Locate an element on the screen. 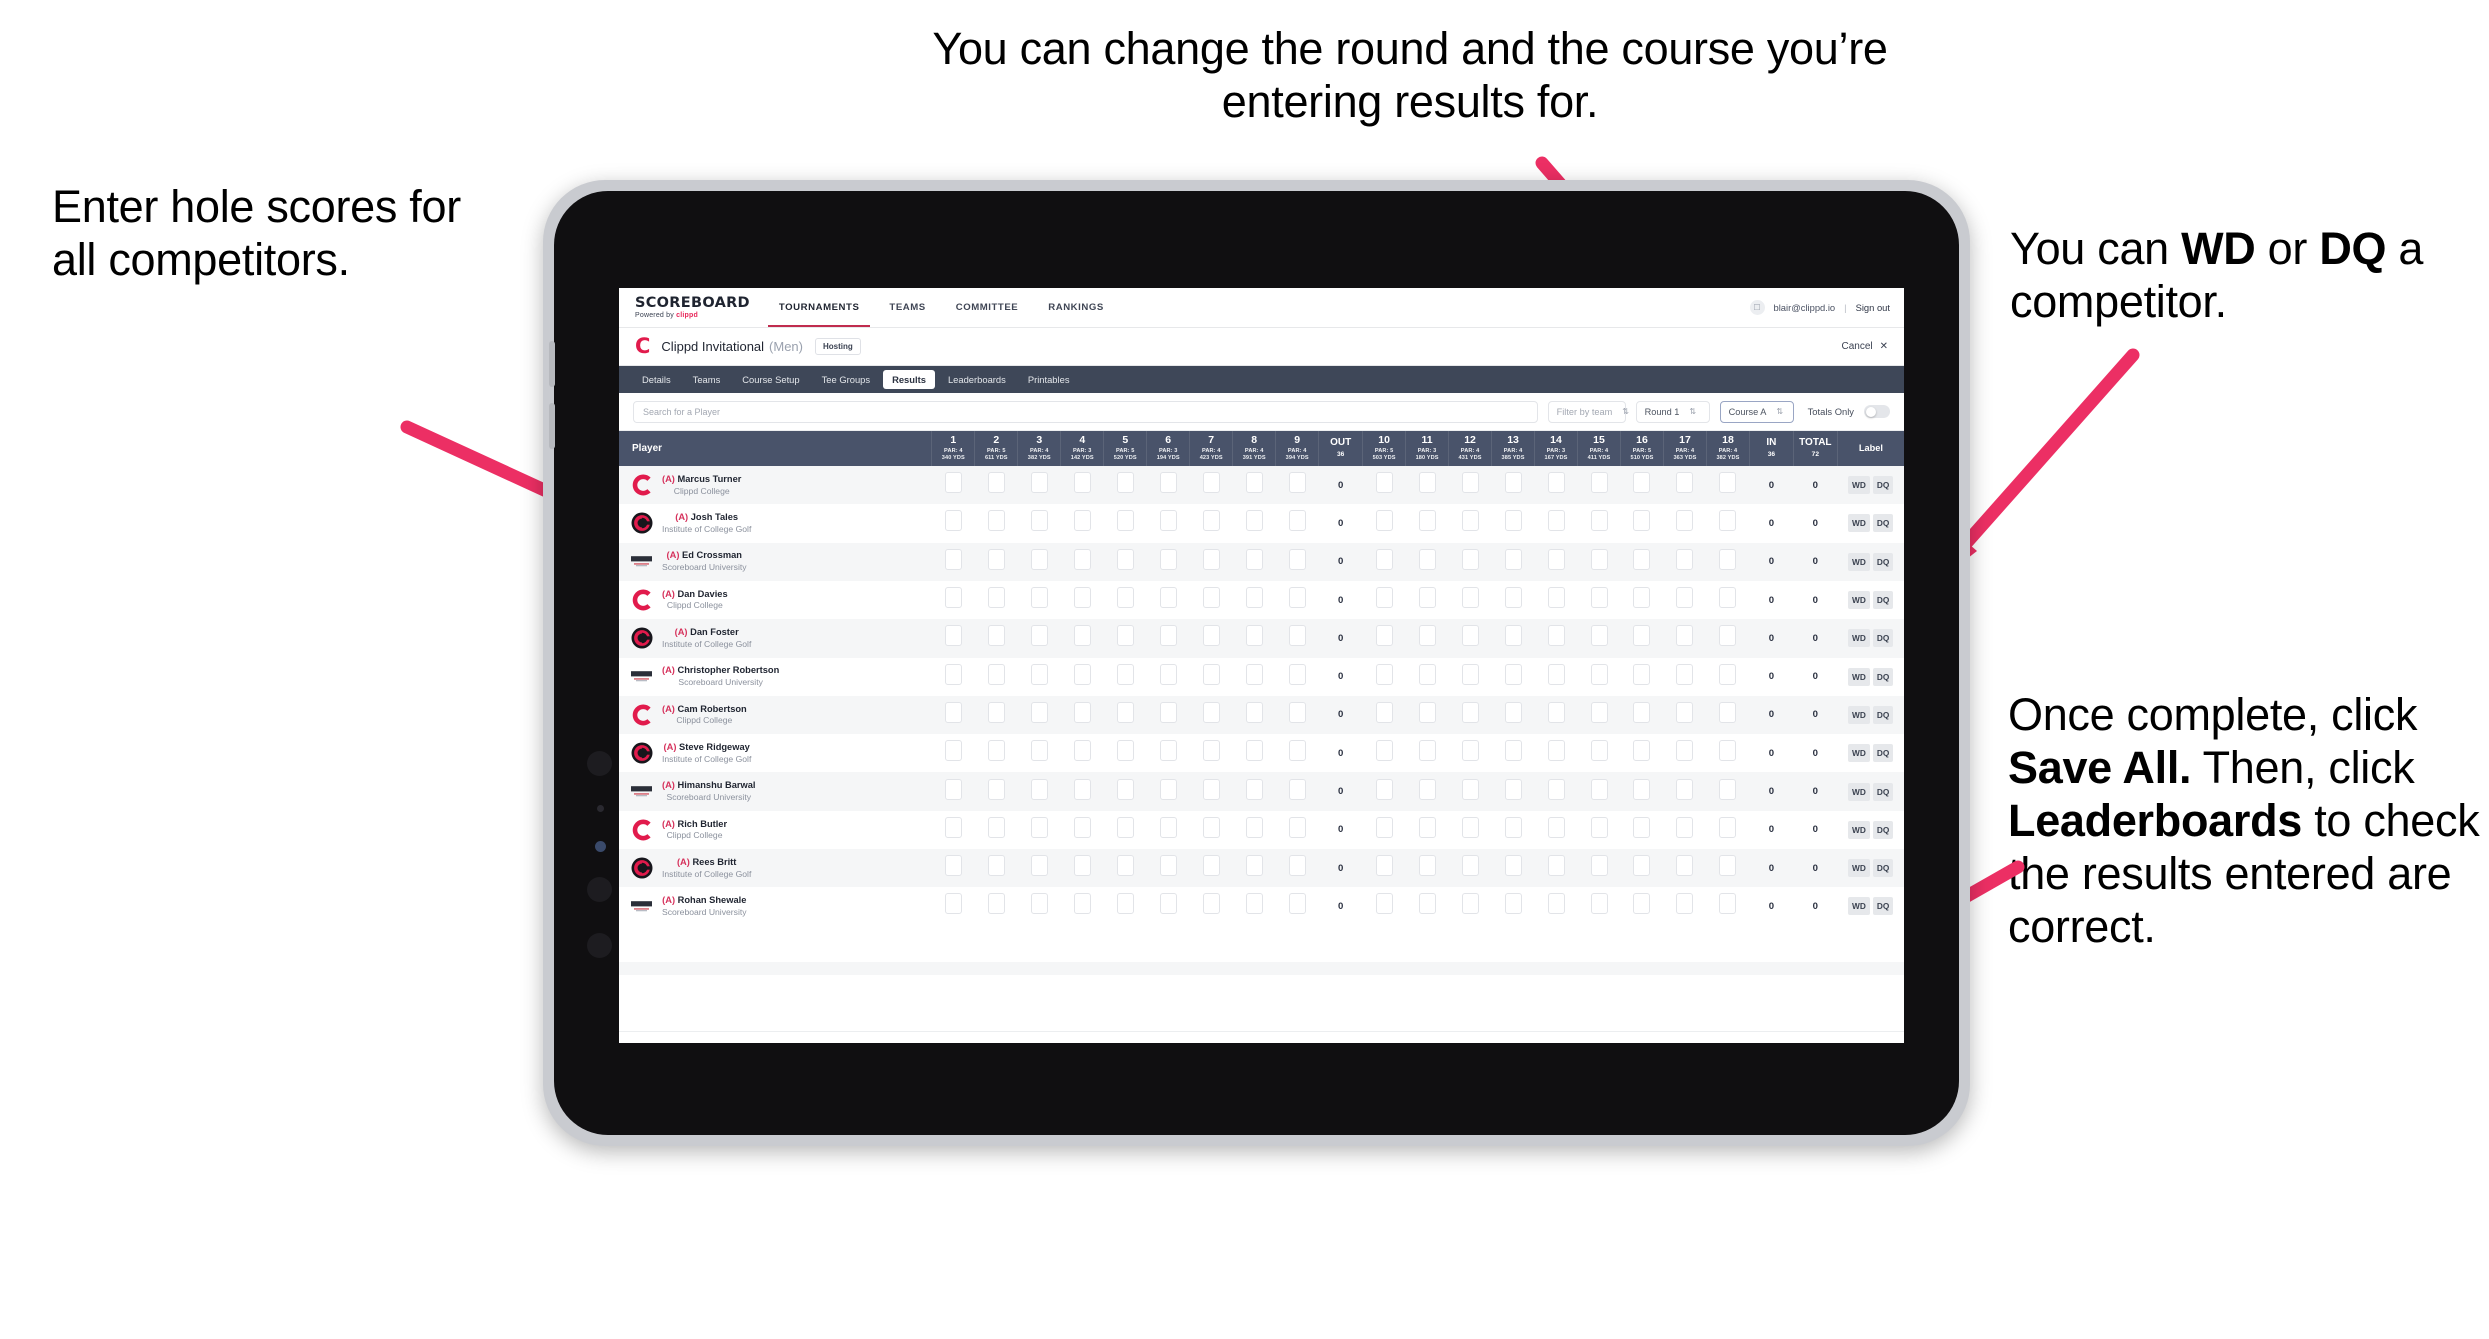 This screenshot has width=2489, height=1339. tab-tee-groups: Tee Groups is located at coordinates (846, 379).